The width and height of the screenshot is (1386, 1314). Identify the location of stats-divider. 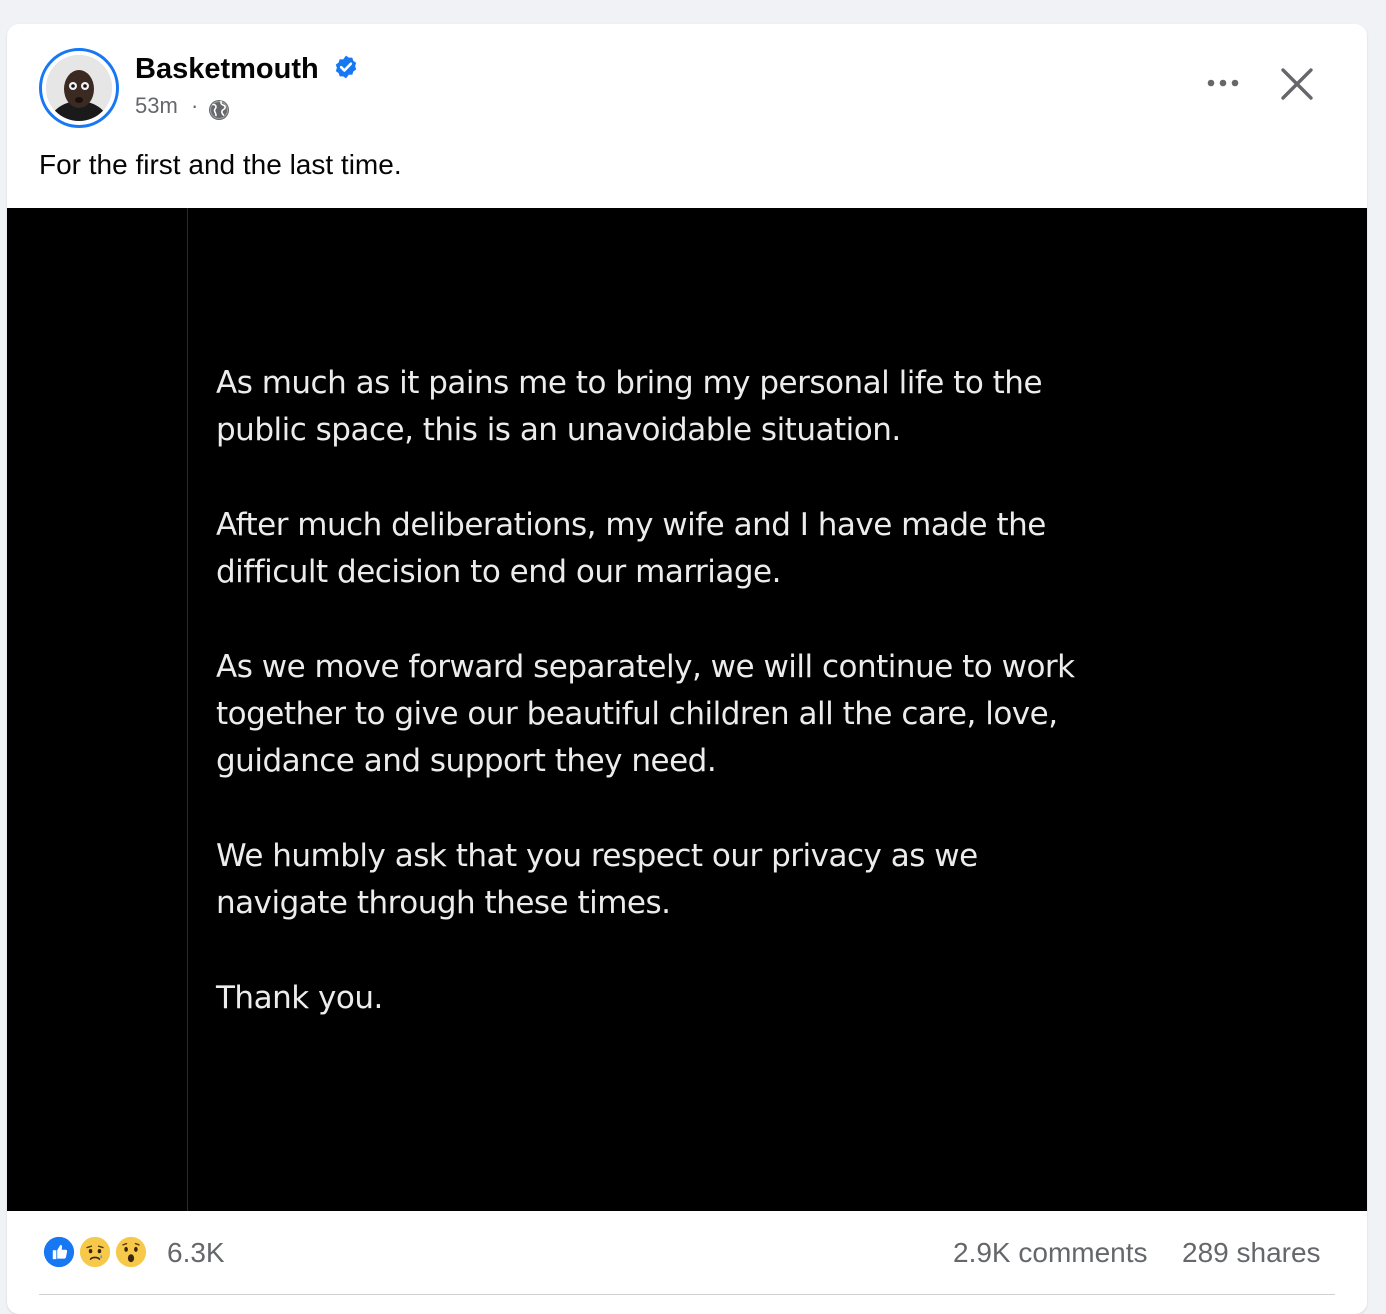
(687, 1294).